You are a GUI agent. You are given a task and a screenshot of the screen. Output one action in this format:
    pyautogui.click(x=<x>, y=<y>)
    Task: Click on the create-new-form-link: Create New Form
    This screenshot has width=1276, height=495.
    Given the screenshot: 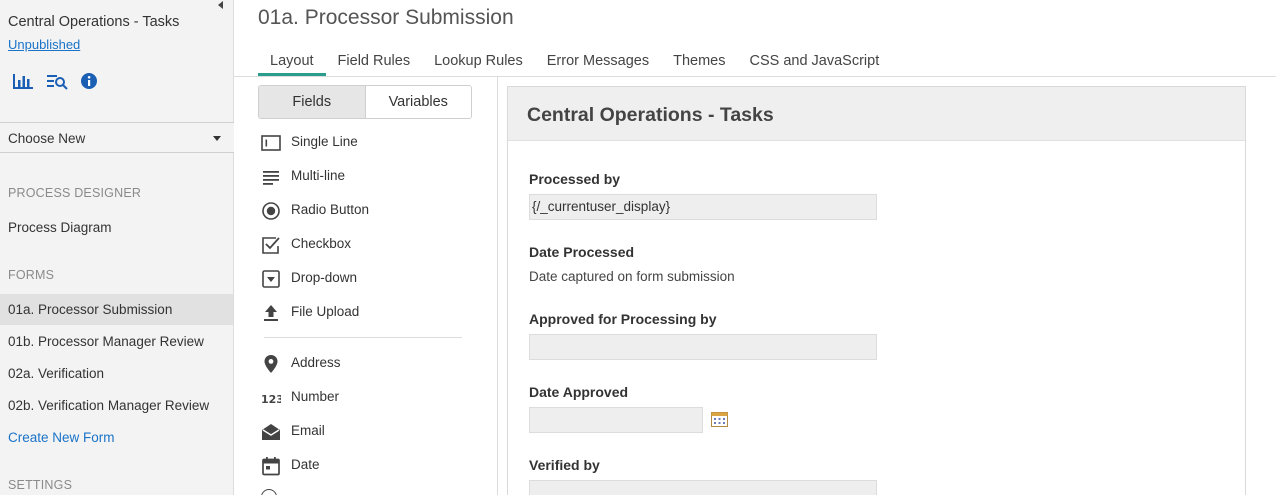 What is the action you would take?
    pyautogui.click(x=116, y=437)
    